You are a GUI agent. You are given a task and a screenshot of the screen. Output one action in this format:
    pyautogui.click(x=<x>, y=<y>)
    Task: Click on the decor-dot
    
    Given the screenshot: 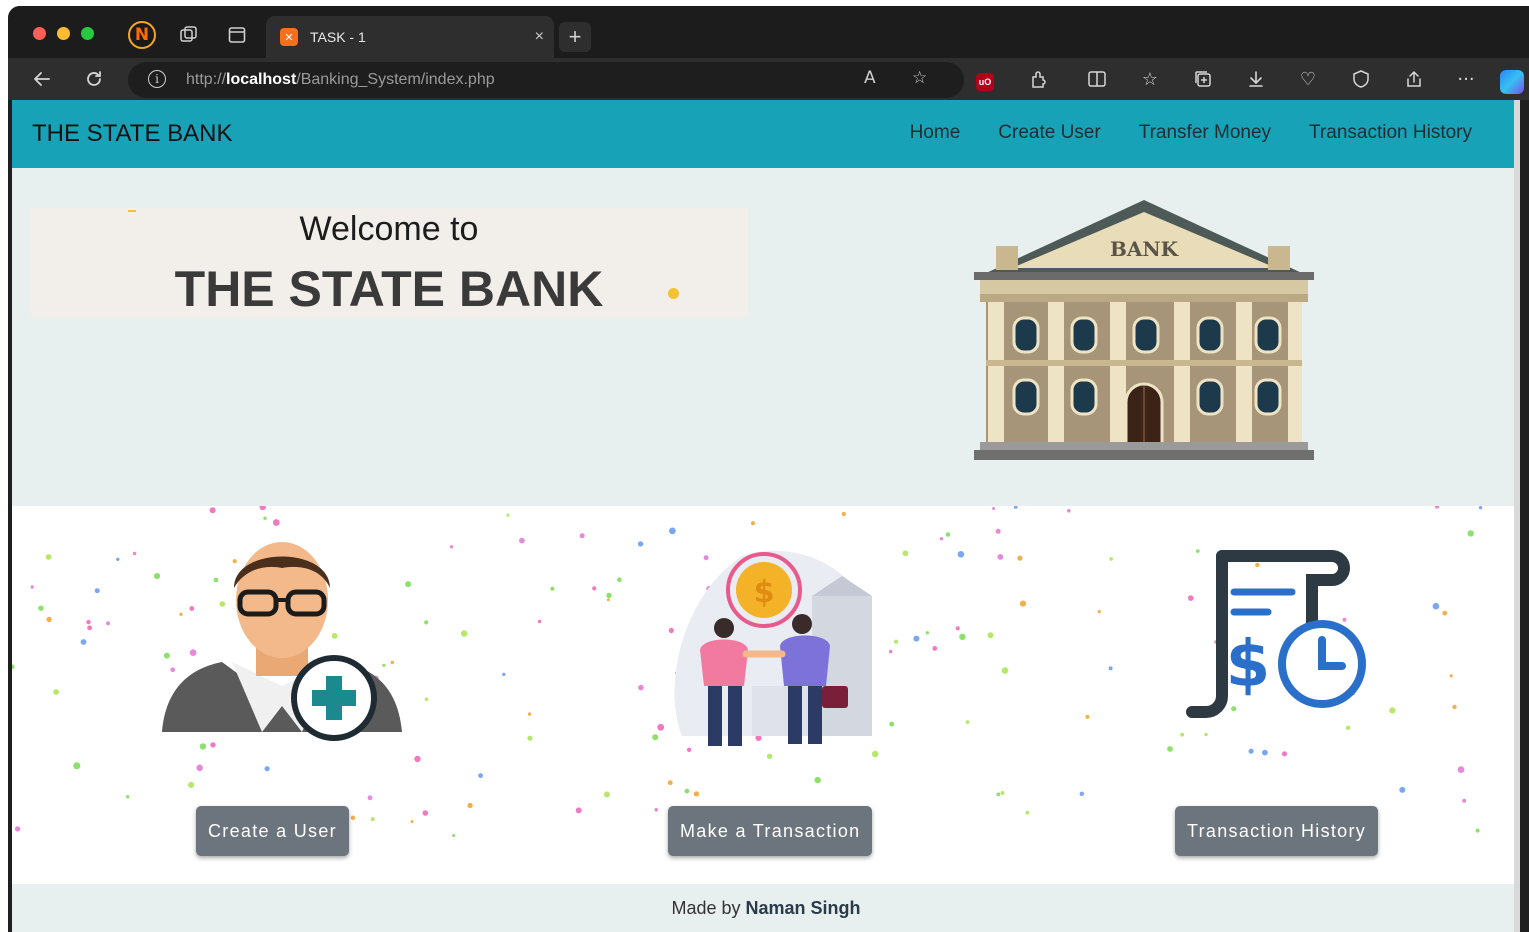 What is the action you would take?
    pyautogui.click(x=673, y=293)
    